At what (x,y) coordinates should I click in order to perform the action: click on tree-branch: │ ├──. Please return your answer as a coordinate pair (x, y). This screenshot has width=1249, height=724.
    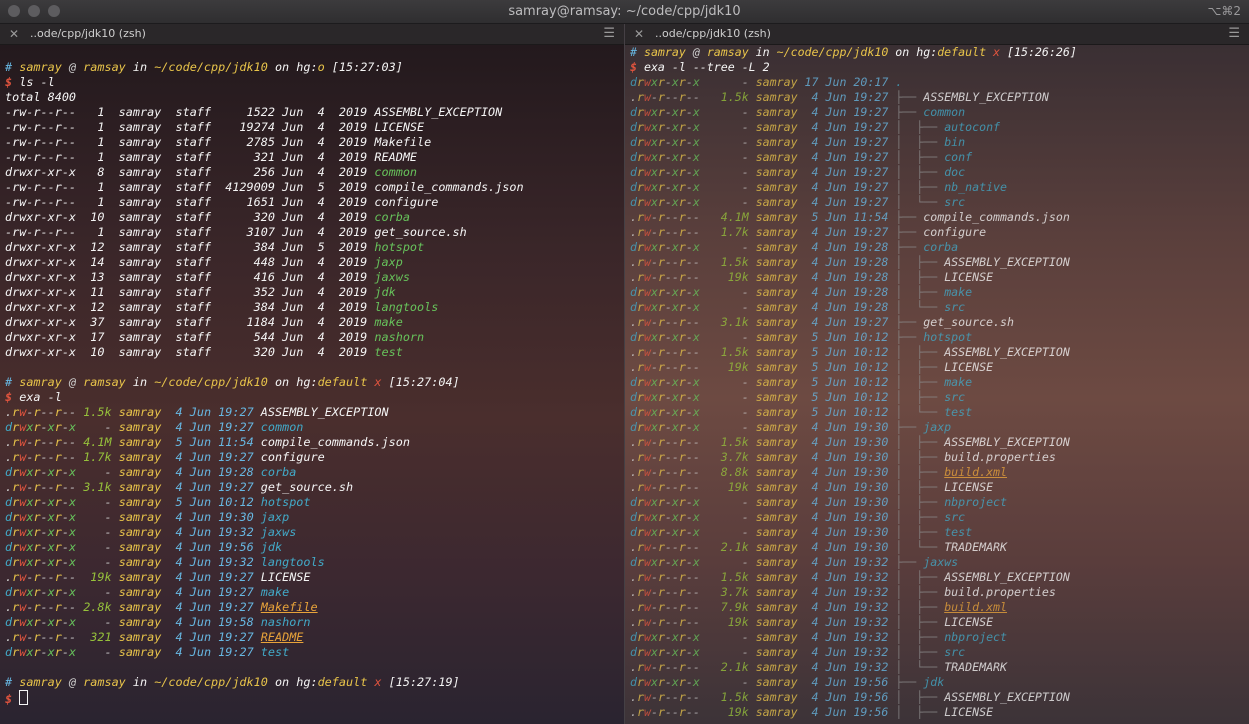
    Looking at the image, I should click on (920, 277).